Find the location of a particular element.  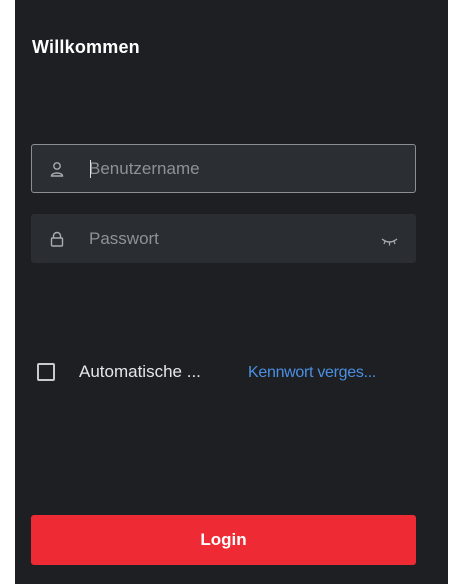

password-field is located at coordinates (223, 238).